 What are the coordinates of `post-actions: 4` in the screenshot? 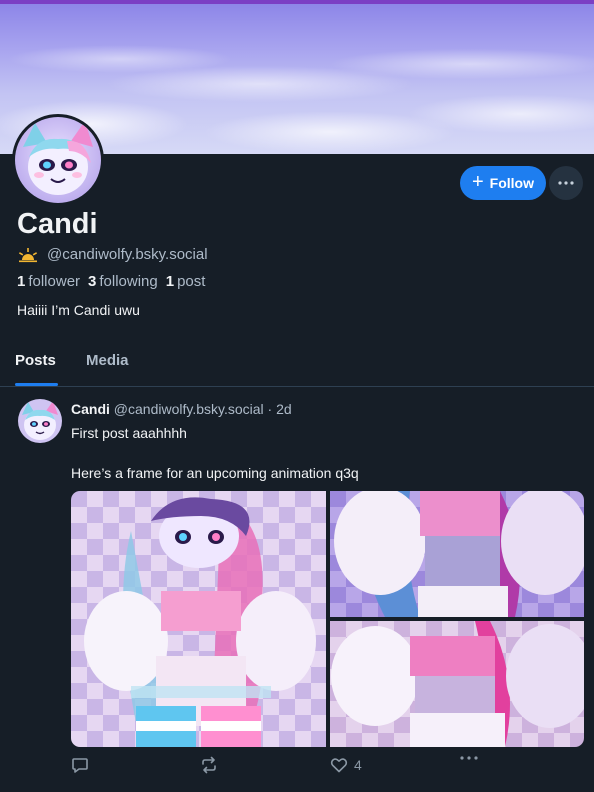 It's located at (281, 767).